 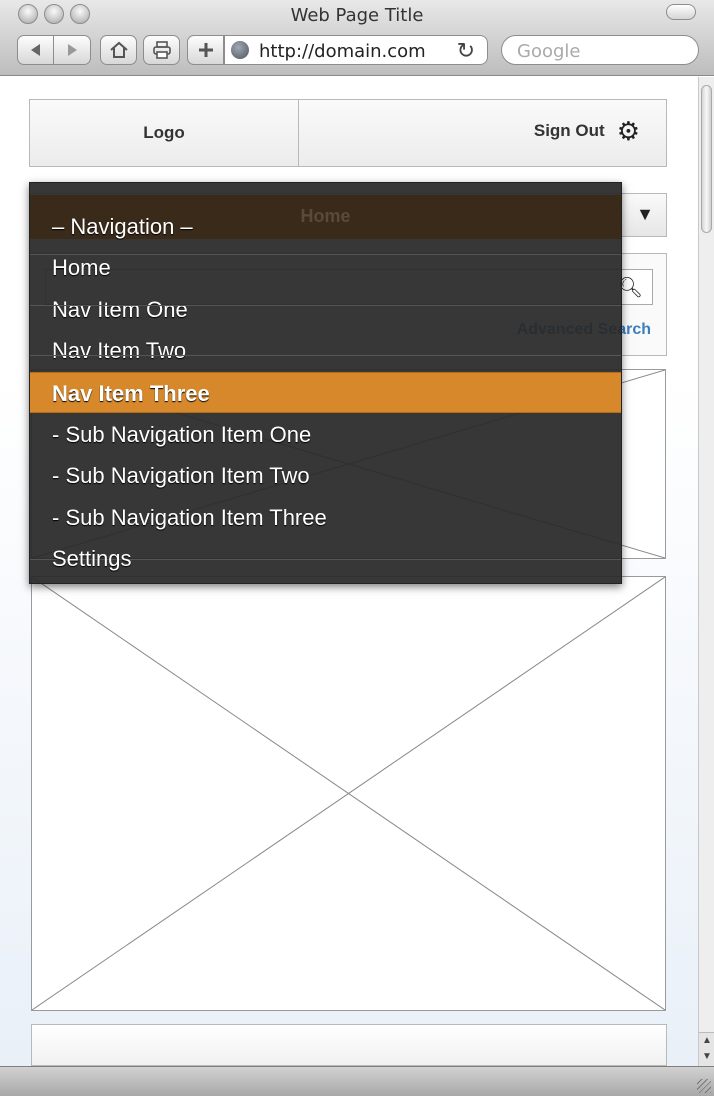 I want to click on menu-item-home: Home, so click(x=325, y=267).